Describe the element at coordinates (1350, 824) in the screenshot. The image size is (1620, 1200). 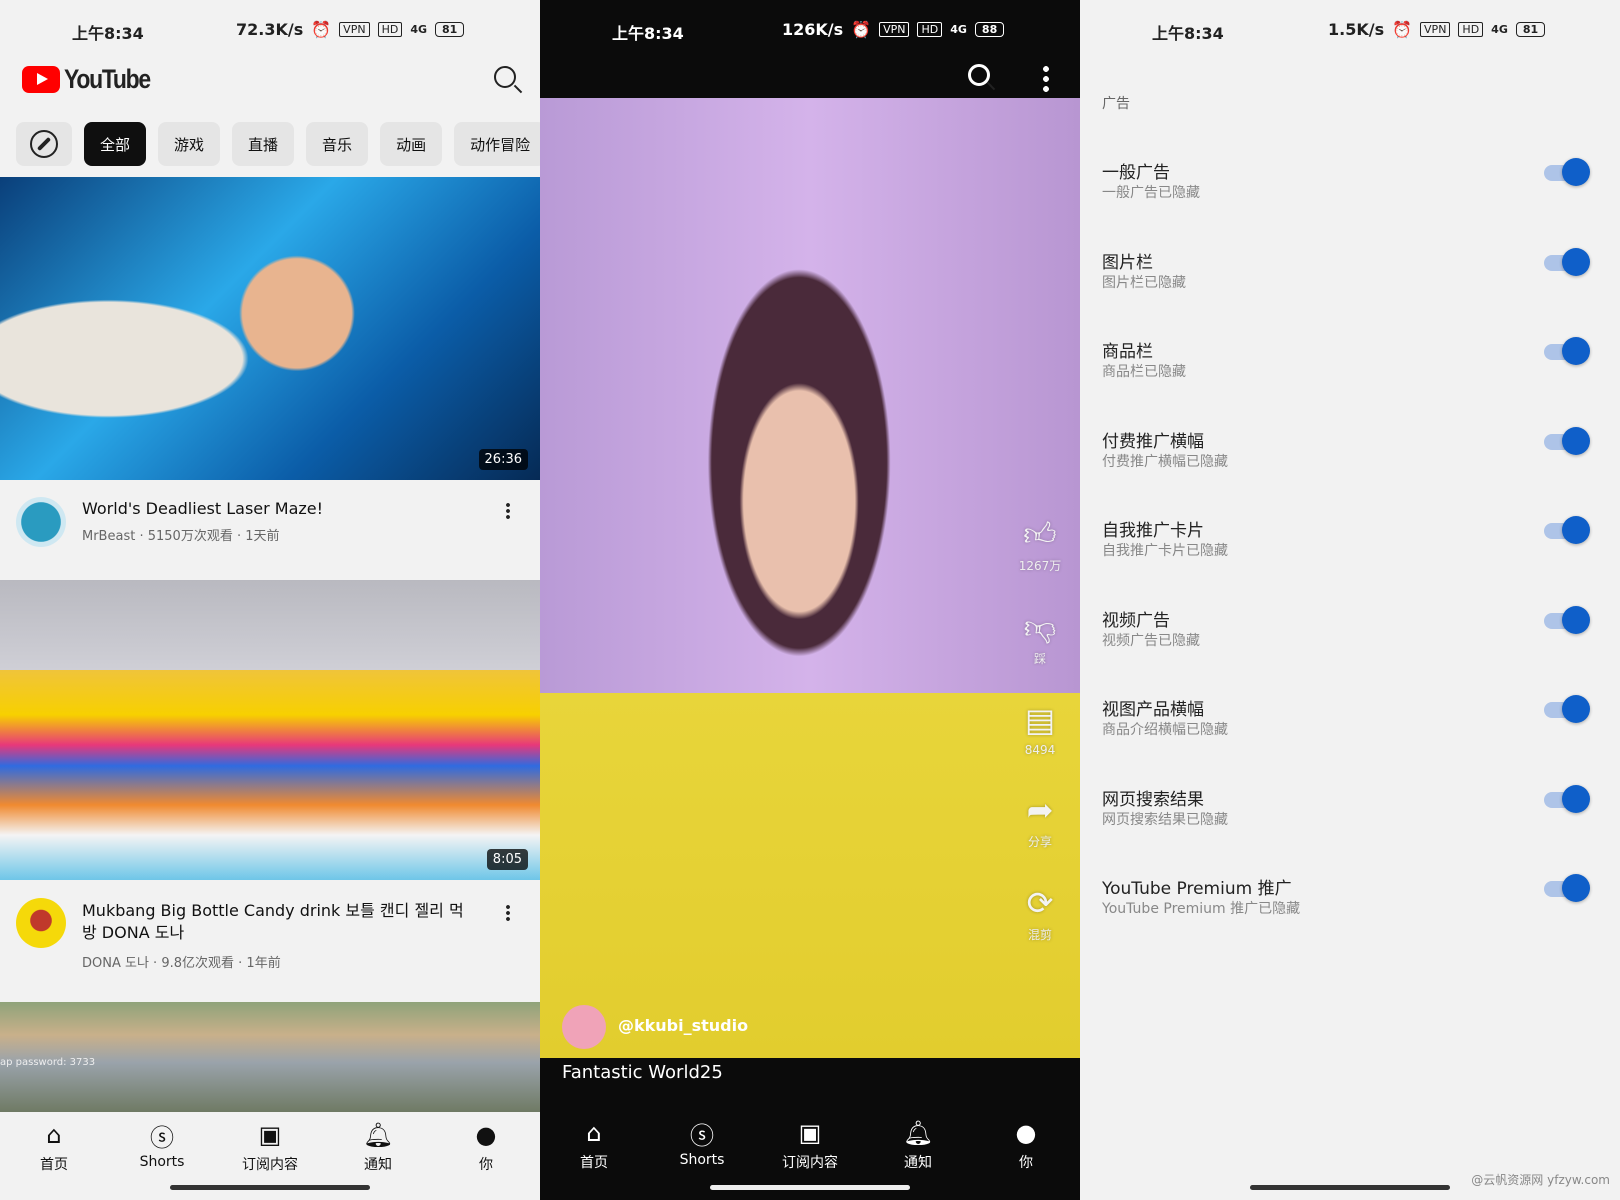
I see `setting-item: 网页搜索结果 网页搜索结果已隐藏` at that location.